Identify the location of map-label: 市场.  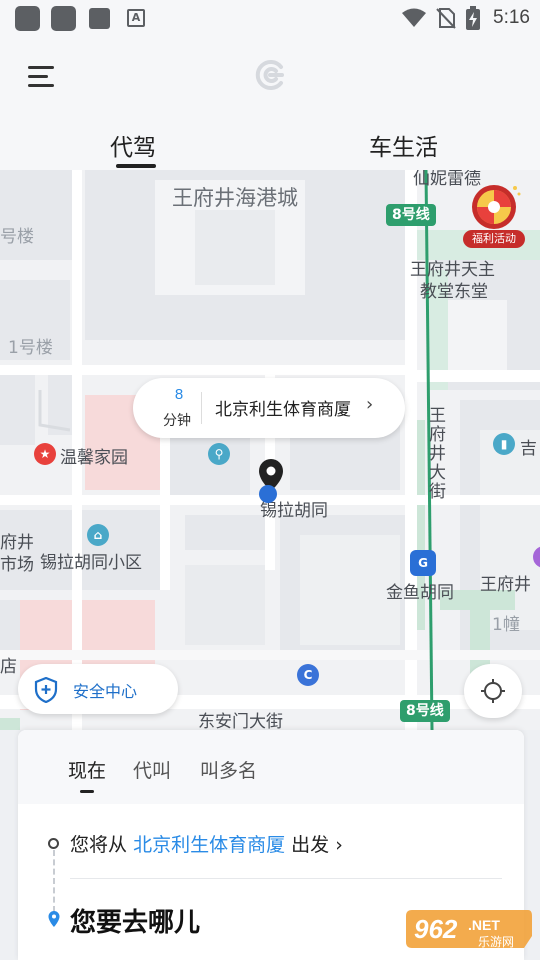
(17, 565).